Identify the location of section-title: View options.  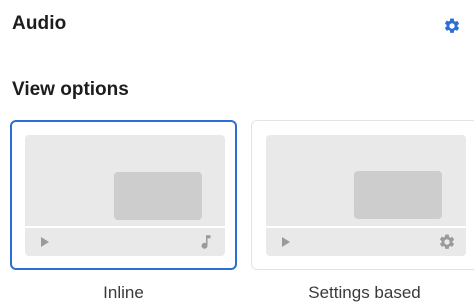
(70, 89).